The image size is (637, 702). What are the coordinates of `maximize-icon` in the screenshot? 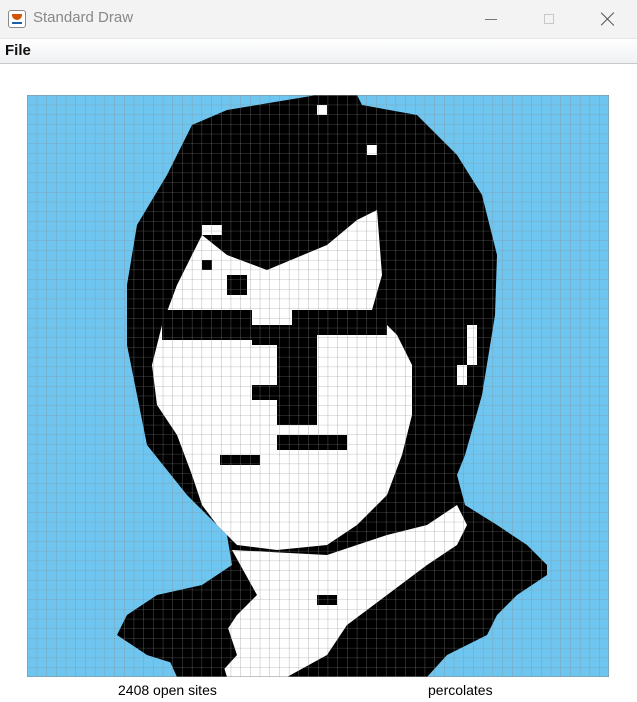 It's located at (549, 19).